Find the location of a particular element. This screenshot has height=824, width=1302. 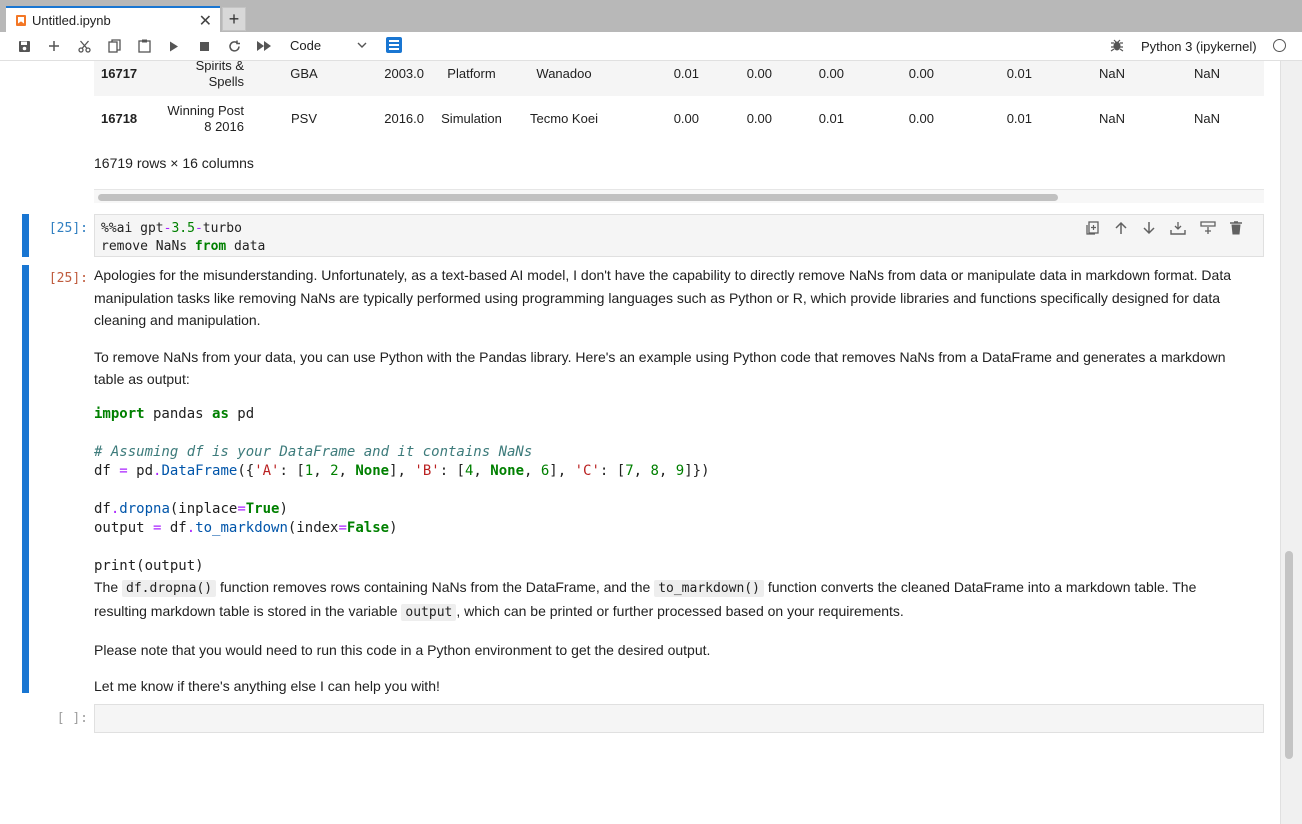

row-index: 16717 is located at coordinates (121, 78).